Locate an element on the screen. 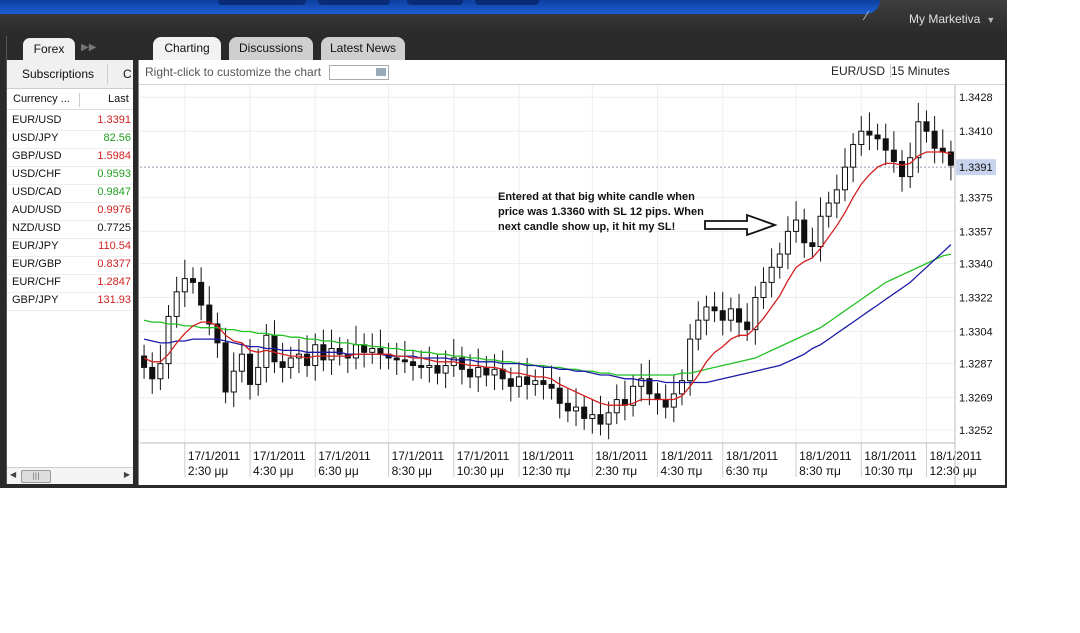 The image size is (1080, 633). scroll-right-icon: ▶ is located at coordinates (127, 474).